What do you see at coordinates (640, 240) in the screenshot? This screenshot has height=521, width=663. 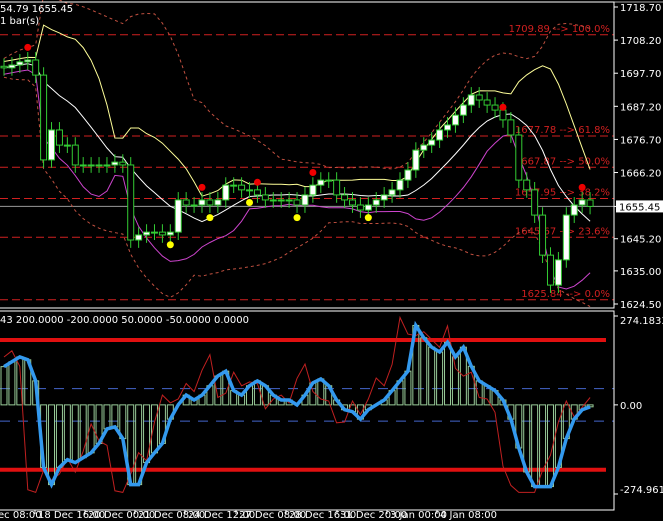 I see `price-tick-label: 1645.20` at bounding box center [640, 240].